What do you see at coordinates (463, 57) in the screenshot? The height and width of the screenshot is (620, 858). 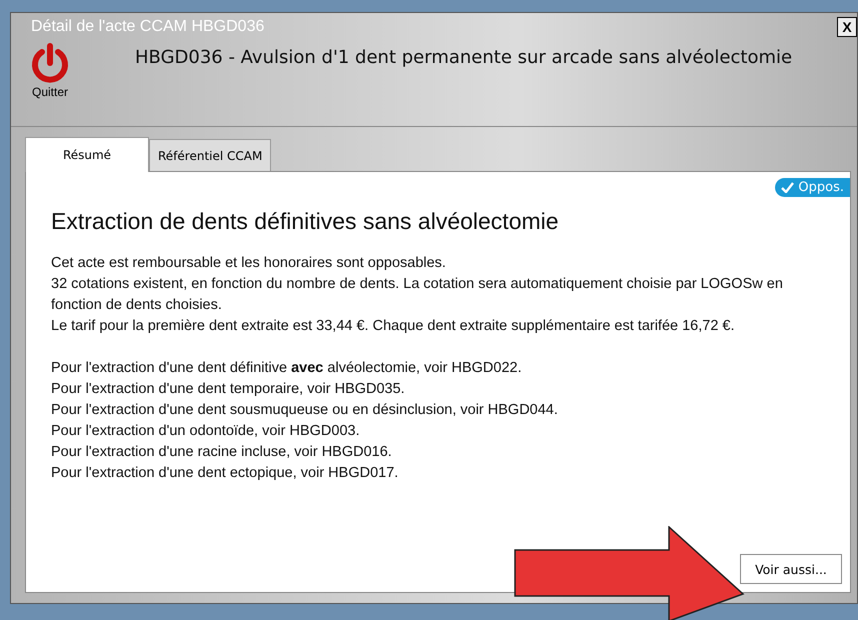 I see `act-title: HBGD036 - Avulsion d'1 dent permanente sur arcade sans alvéolectomie` at bounding box center [463, 57].